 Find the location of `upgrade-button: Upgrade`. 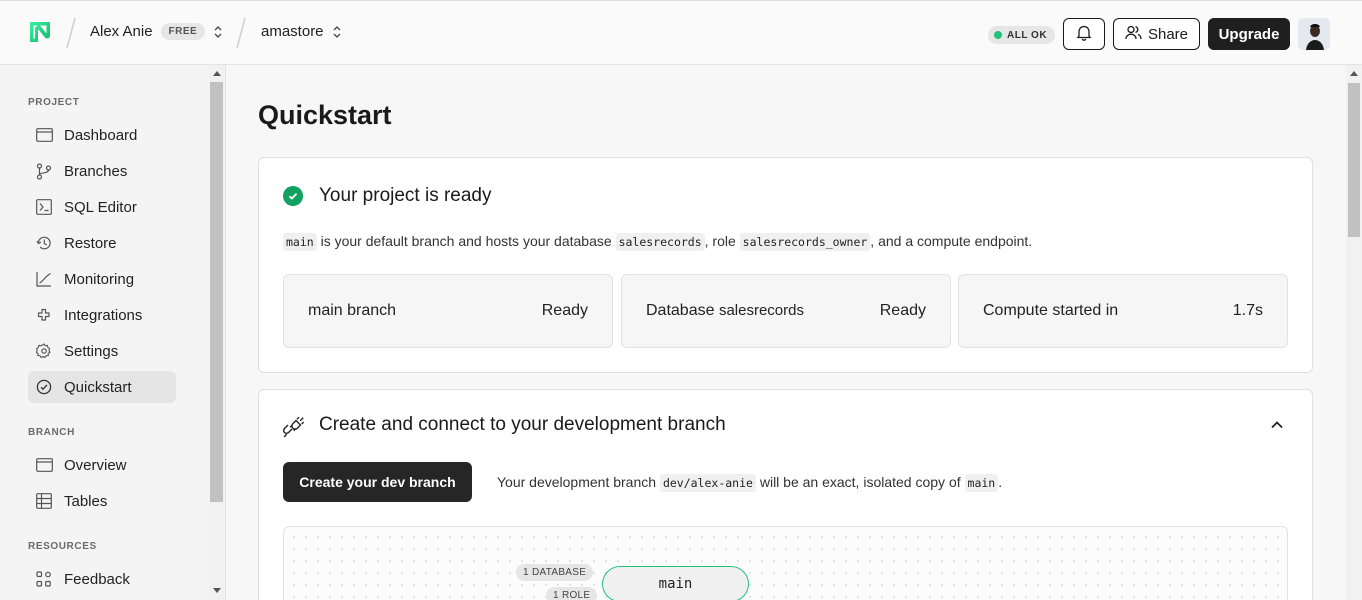

upgrade-button: Upgrade is located at coordinates (1249, 34).